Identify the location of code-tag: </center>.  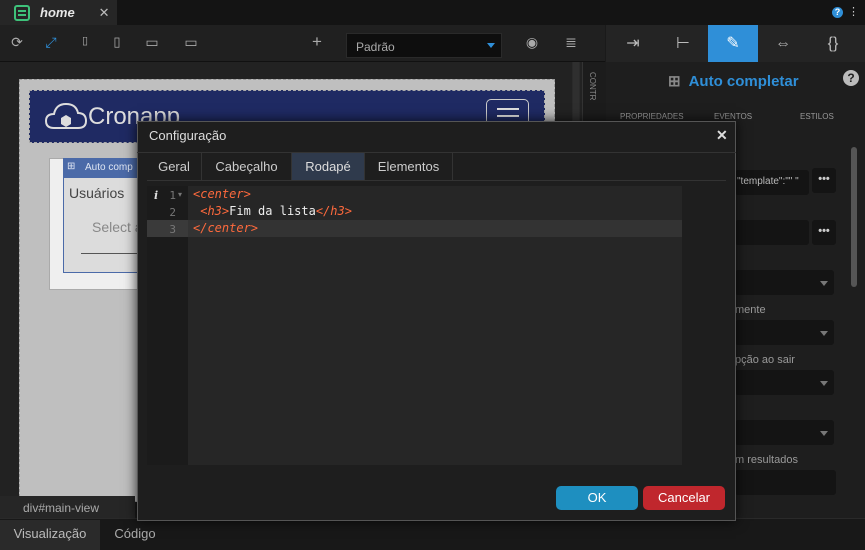
(226, 228).